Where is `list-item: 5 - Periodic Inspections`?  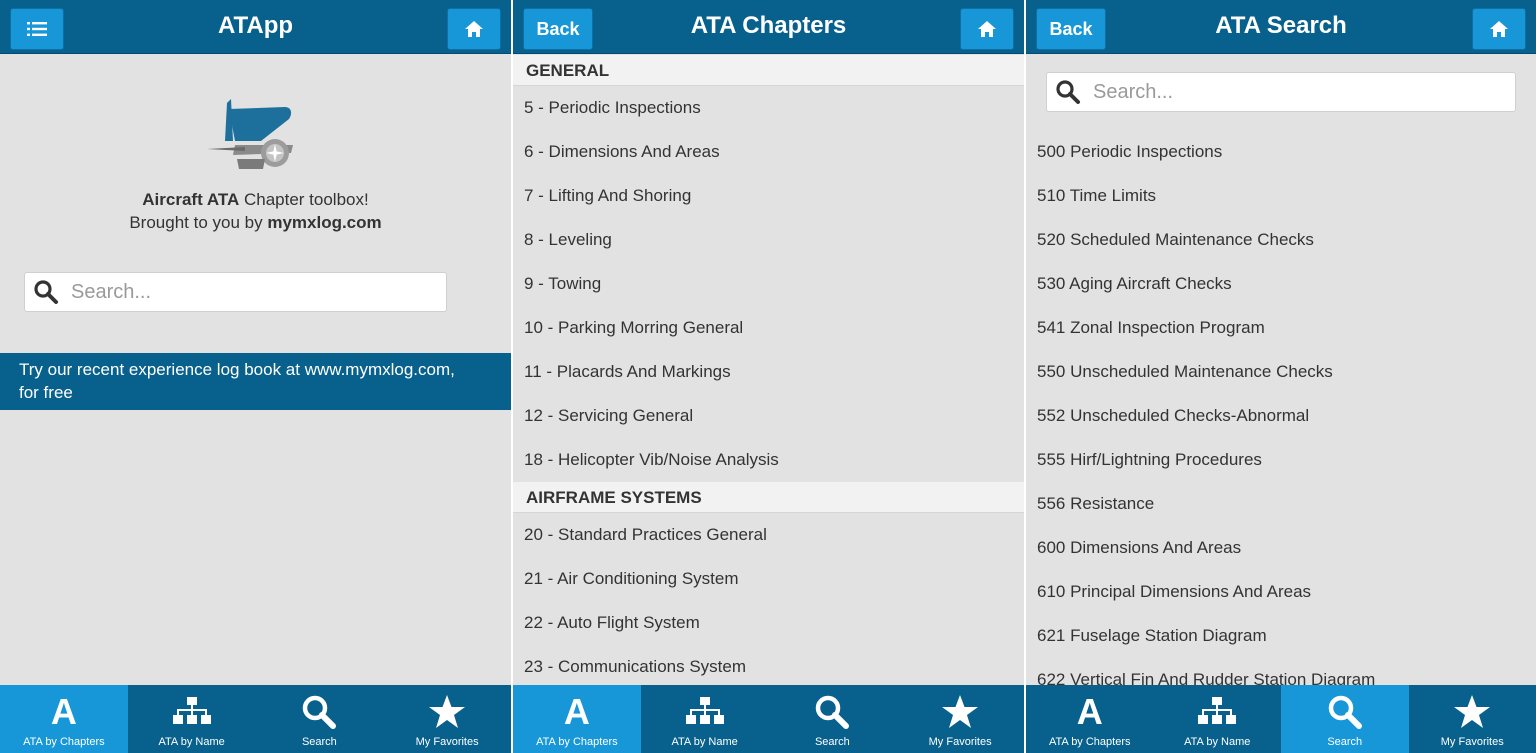 list-item: 5 - Periodic Inspections is located at coordinates (768, 108).